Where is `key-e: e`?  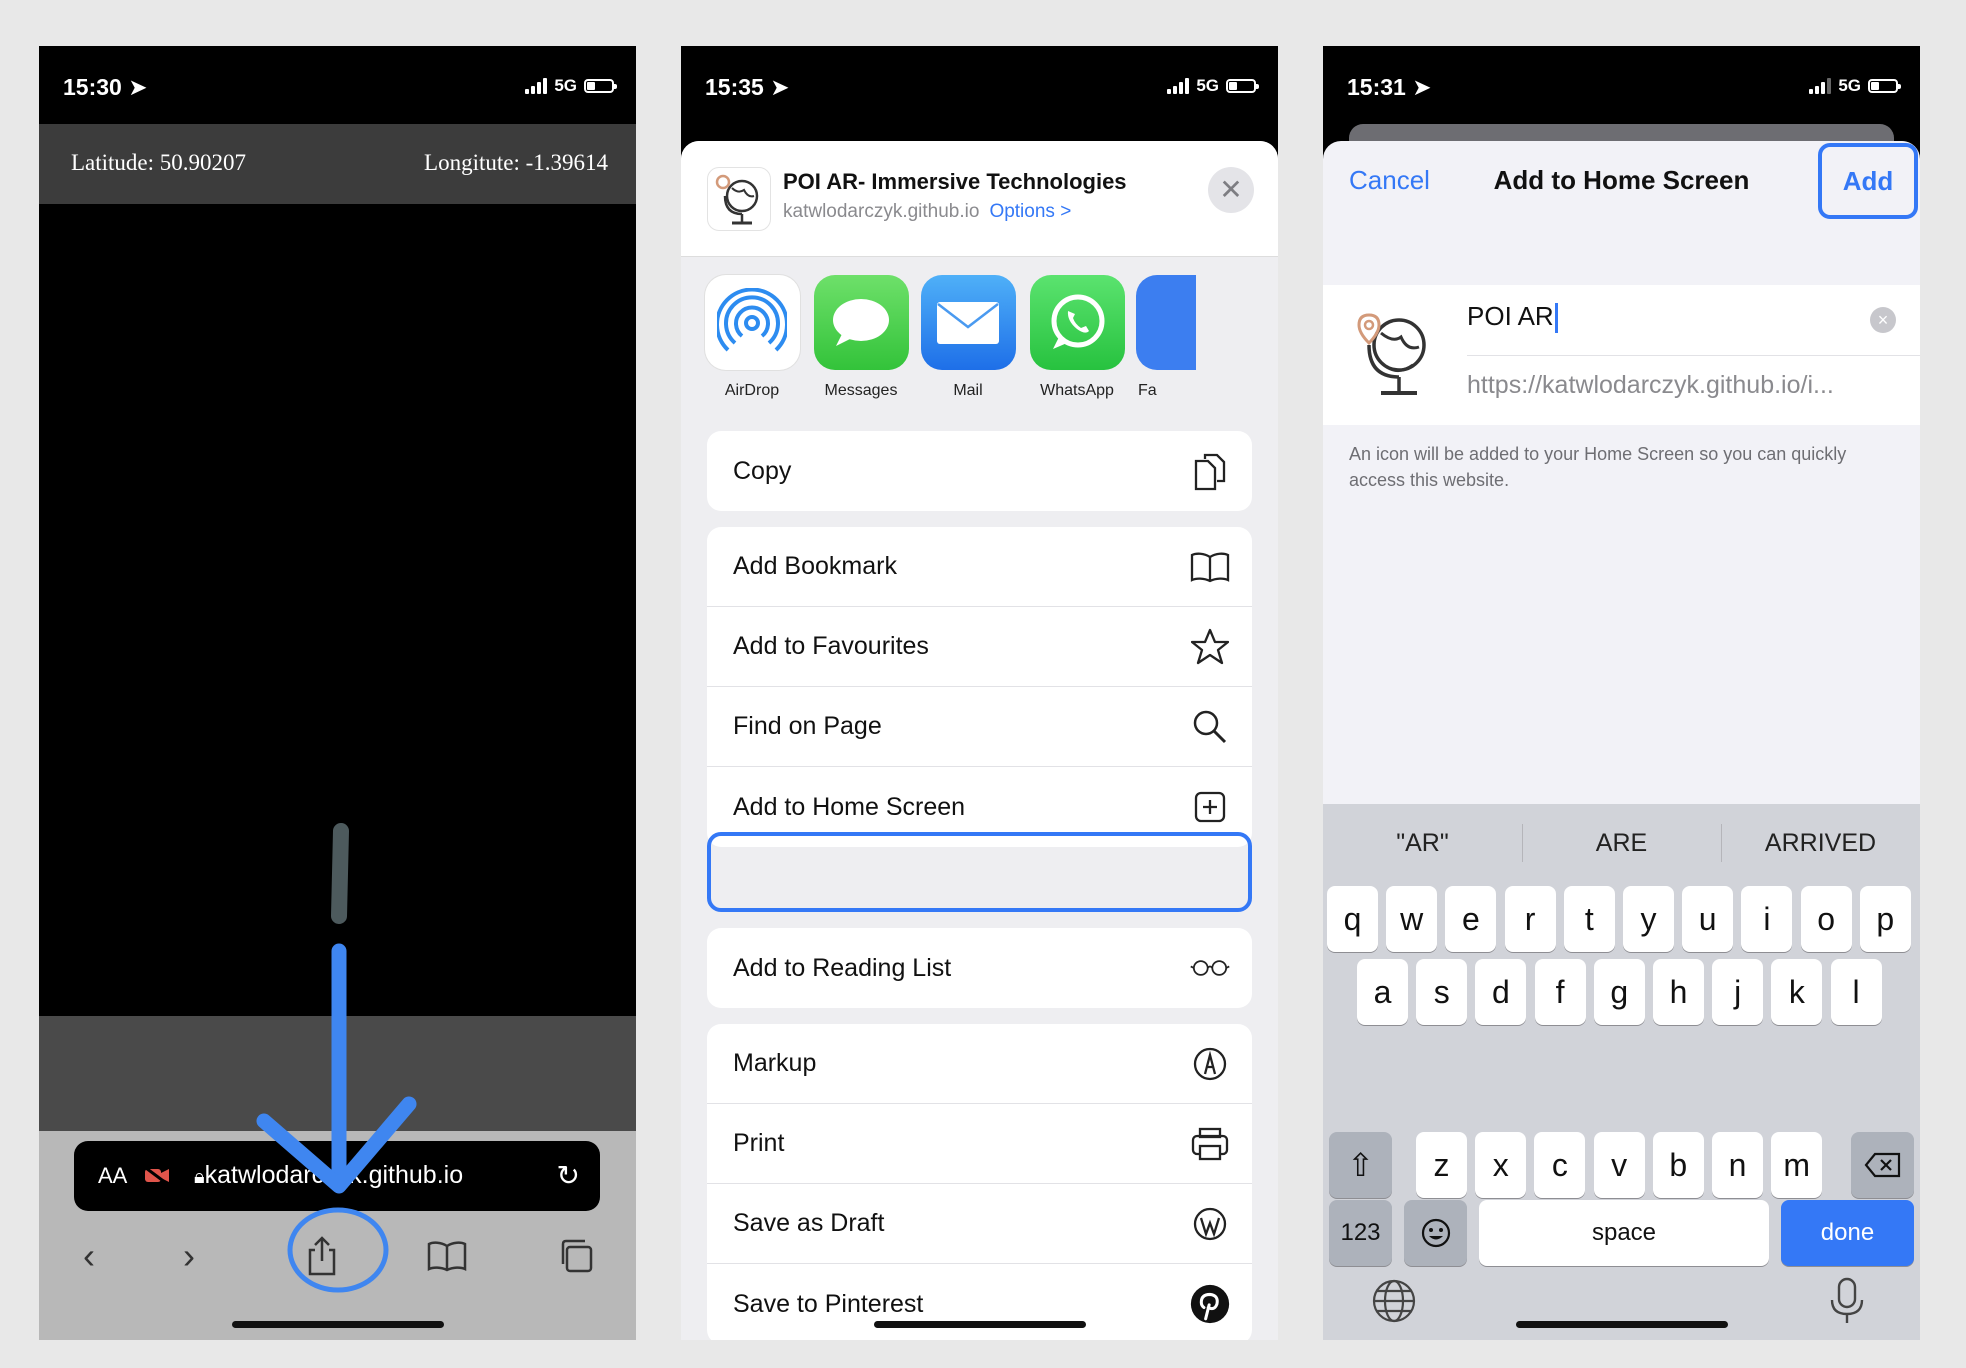 key-e: e is located at coordinates (1471, 919).